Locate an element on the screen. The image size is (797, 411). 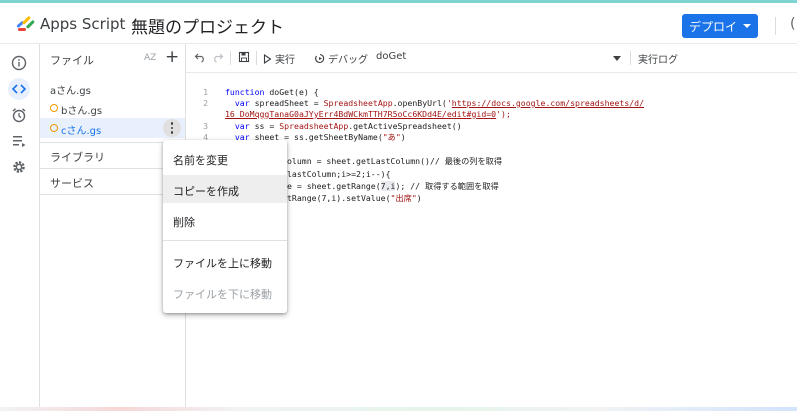
header-divider is located at coordinates (775, 26).